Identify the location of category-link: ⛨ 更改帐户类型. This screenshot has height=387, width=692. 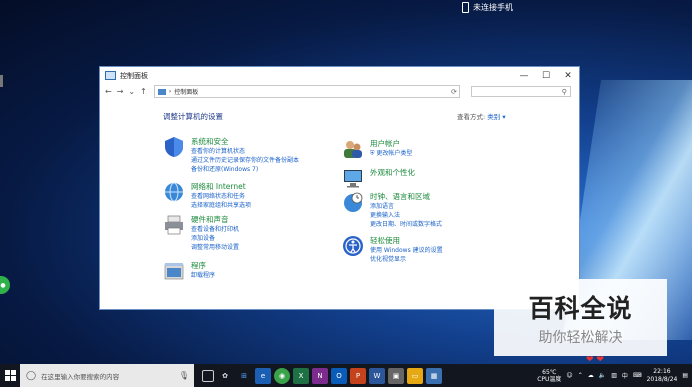
(391, 153).